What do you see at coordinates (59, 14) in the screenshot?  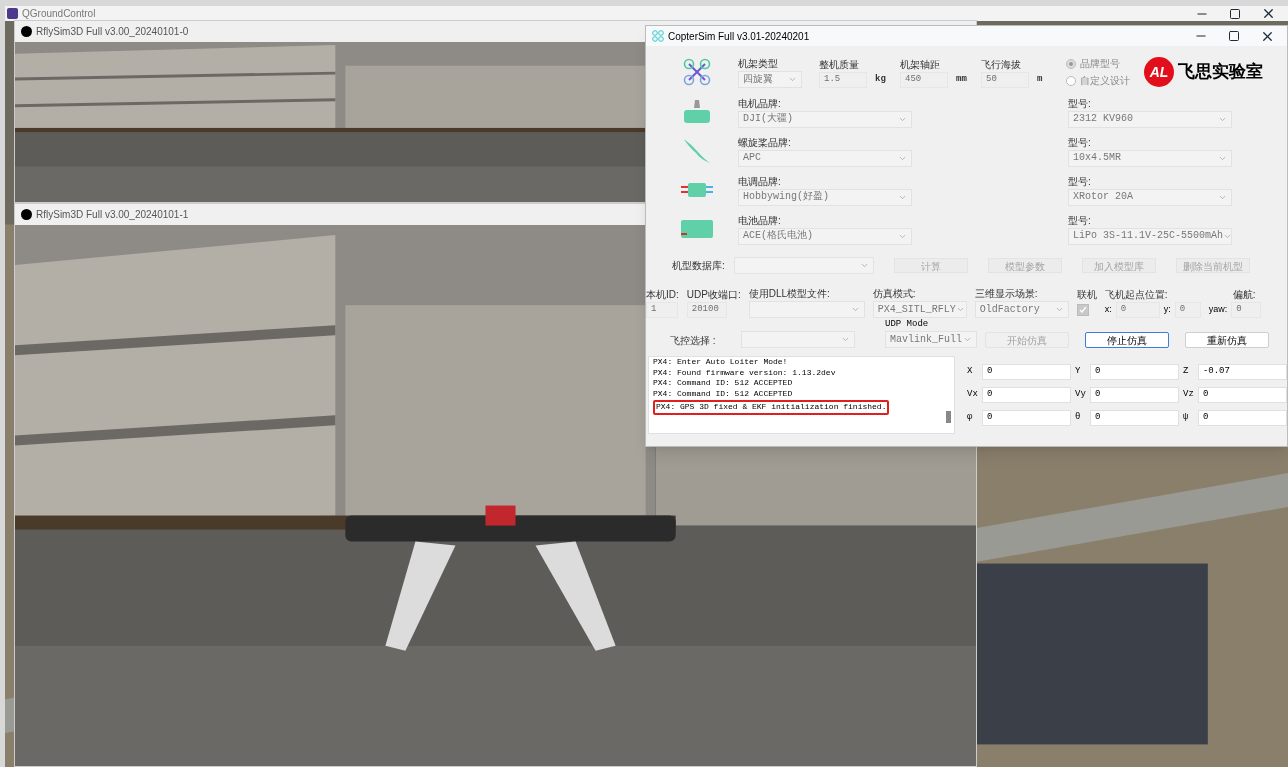 I see `window-title: QGroundControl` at bounding box center [59, 14].